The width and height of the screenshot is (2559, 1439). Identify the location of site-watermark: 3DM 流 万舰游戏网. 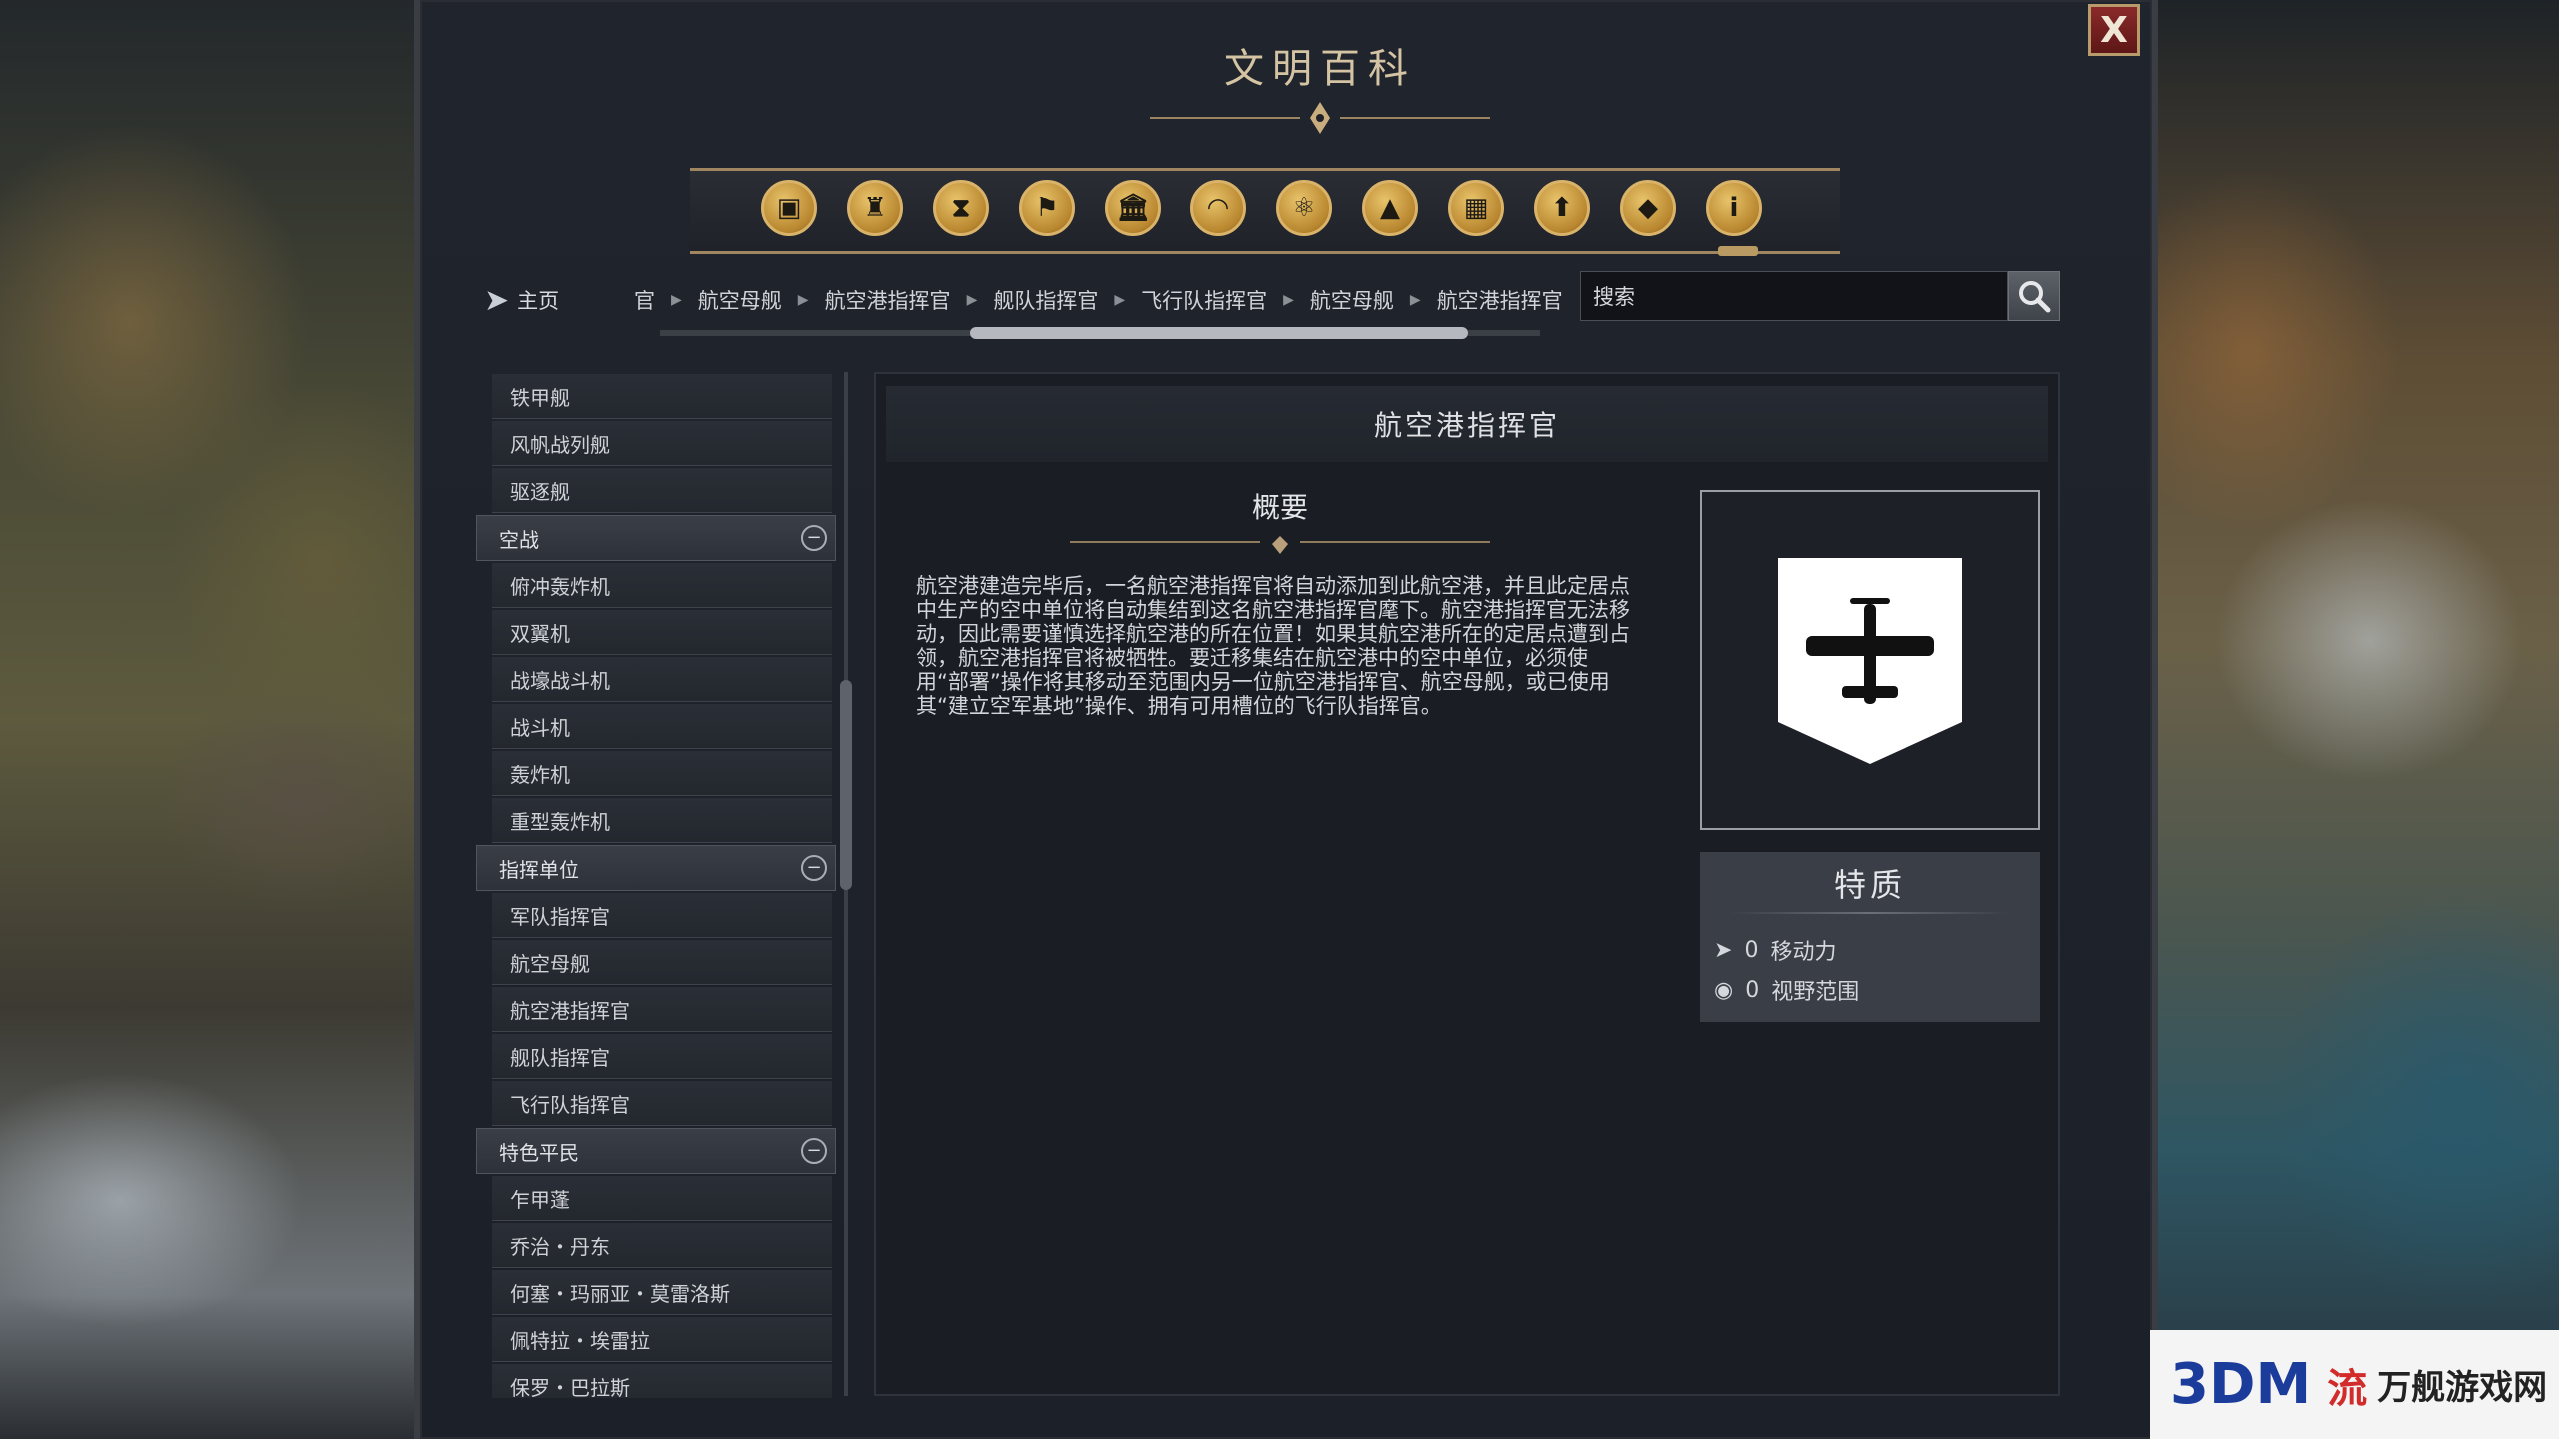
(2354, 1384).